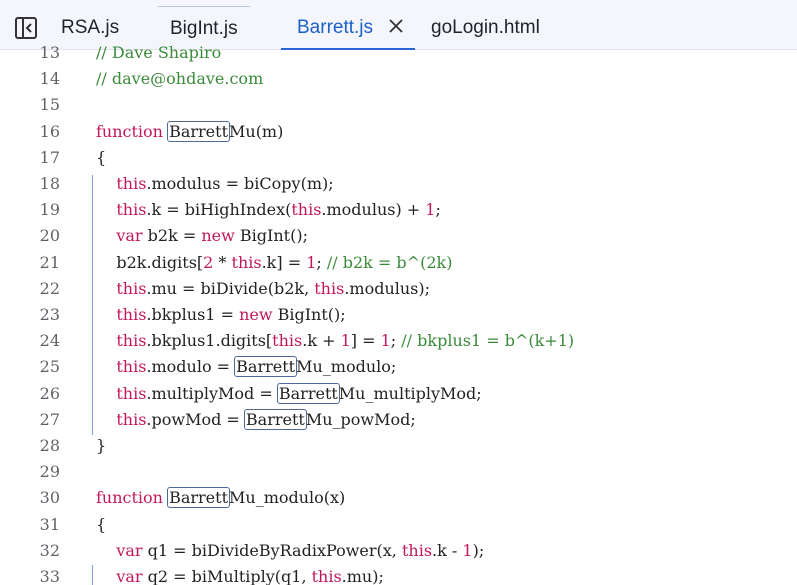 The height and width of the screenshot is (585, 797). Describe the element at coordinates (179, 79) in the screenshot. I see `code-text: // dave@ohdave.com` at that location.